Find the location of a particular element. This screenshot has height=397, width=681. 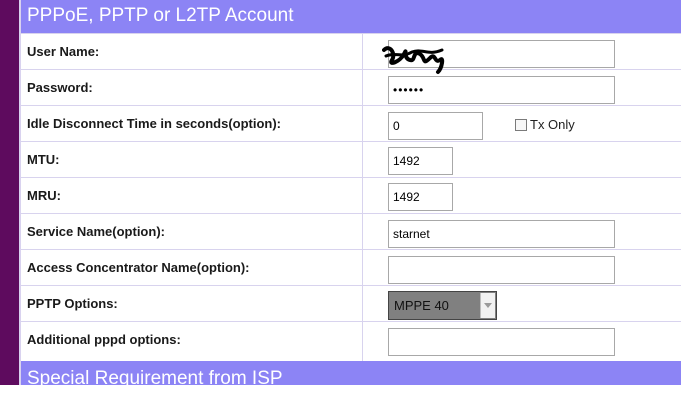

service-name-row: Service Name(option): is located at coordinates (351, 231).